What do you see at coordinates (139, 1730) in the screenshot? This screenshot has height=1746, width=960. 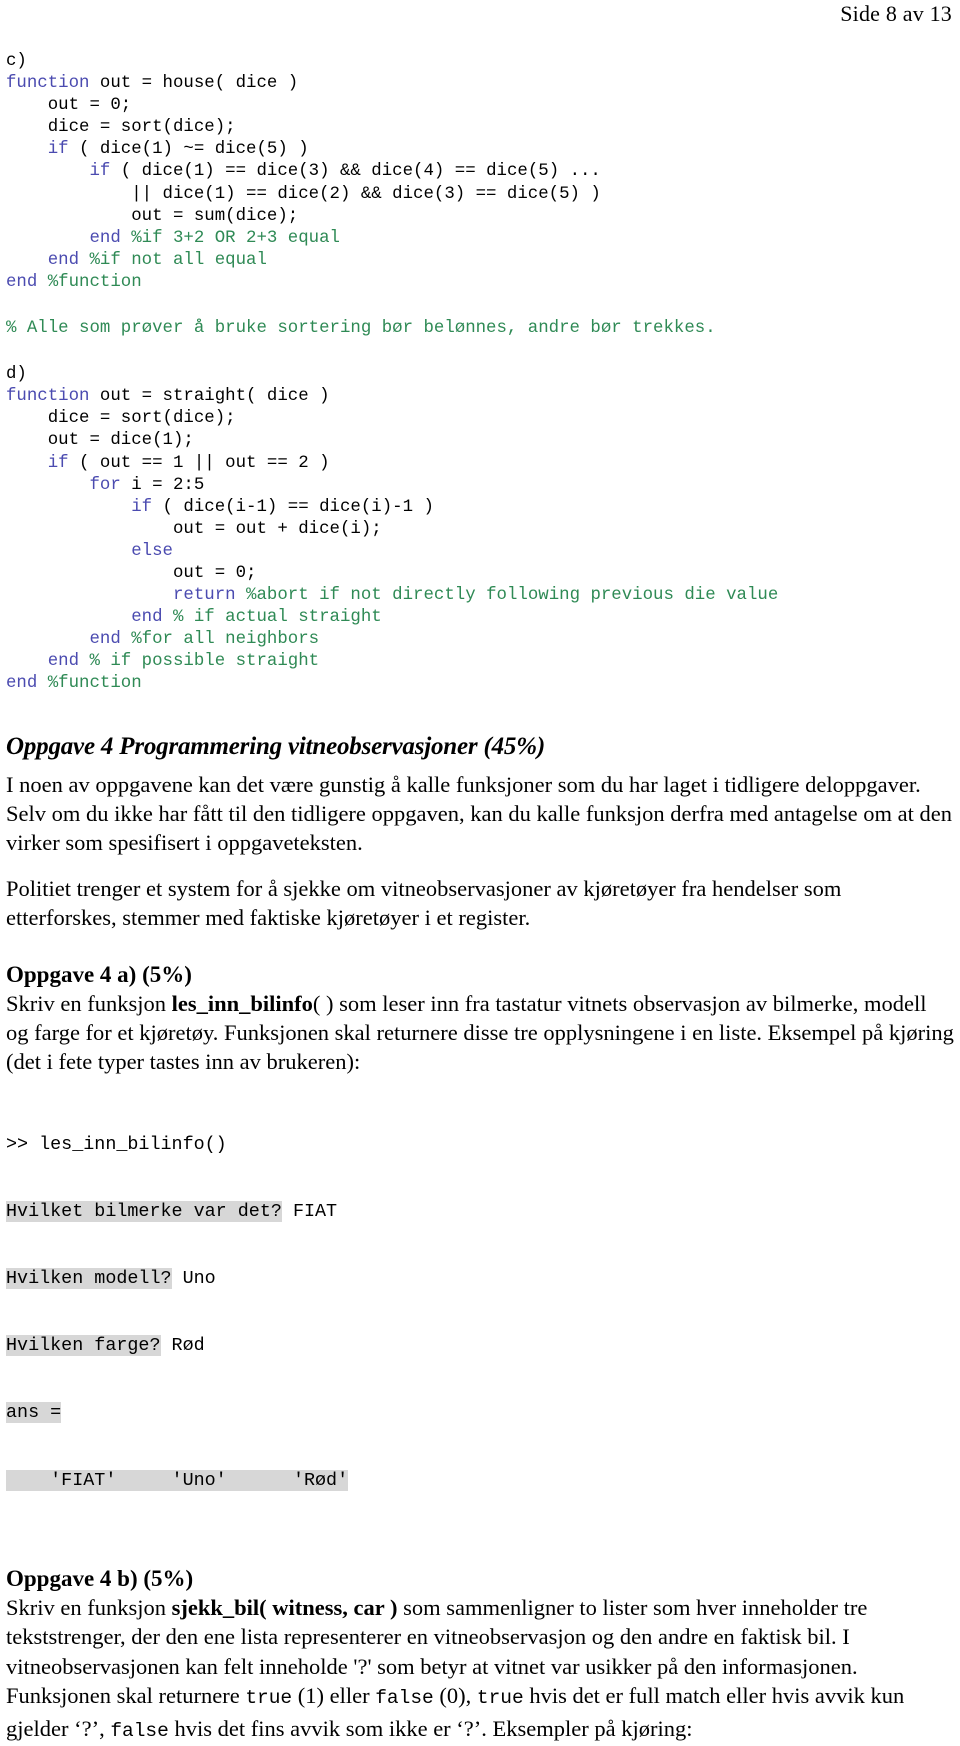 I see `task-4b-false-2: false` at bounding box center [139, 1730].